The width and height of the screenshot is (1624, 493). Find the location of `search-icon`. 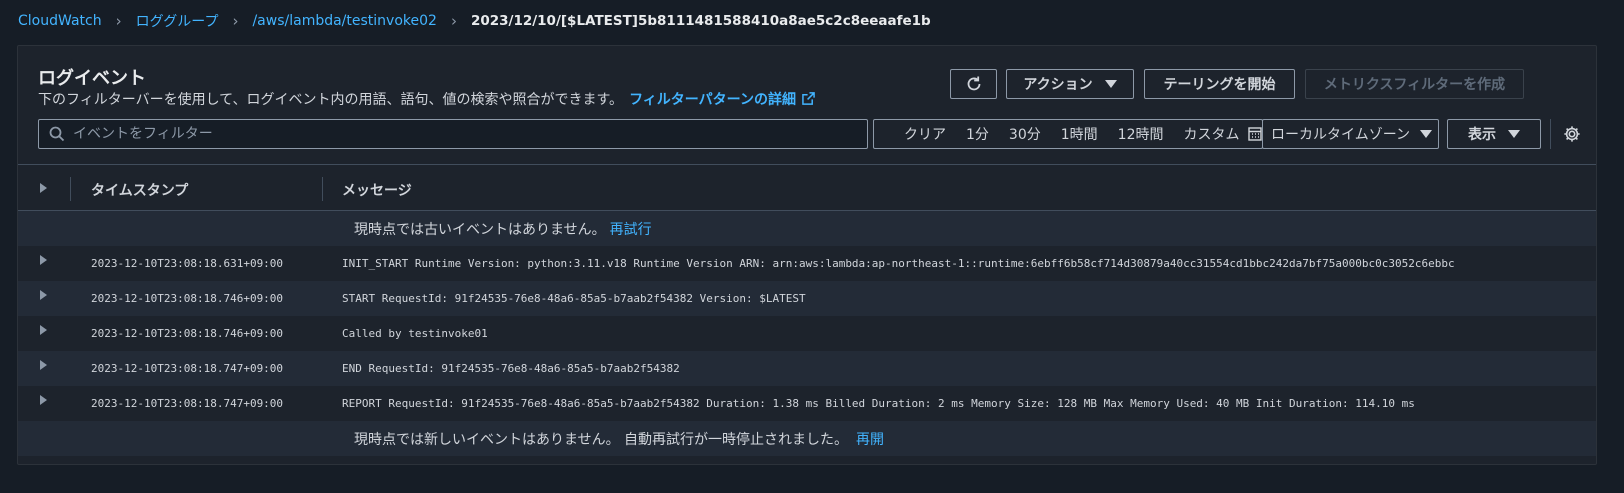

search-icon is located at coordinates (57, 134).